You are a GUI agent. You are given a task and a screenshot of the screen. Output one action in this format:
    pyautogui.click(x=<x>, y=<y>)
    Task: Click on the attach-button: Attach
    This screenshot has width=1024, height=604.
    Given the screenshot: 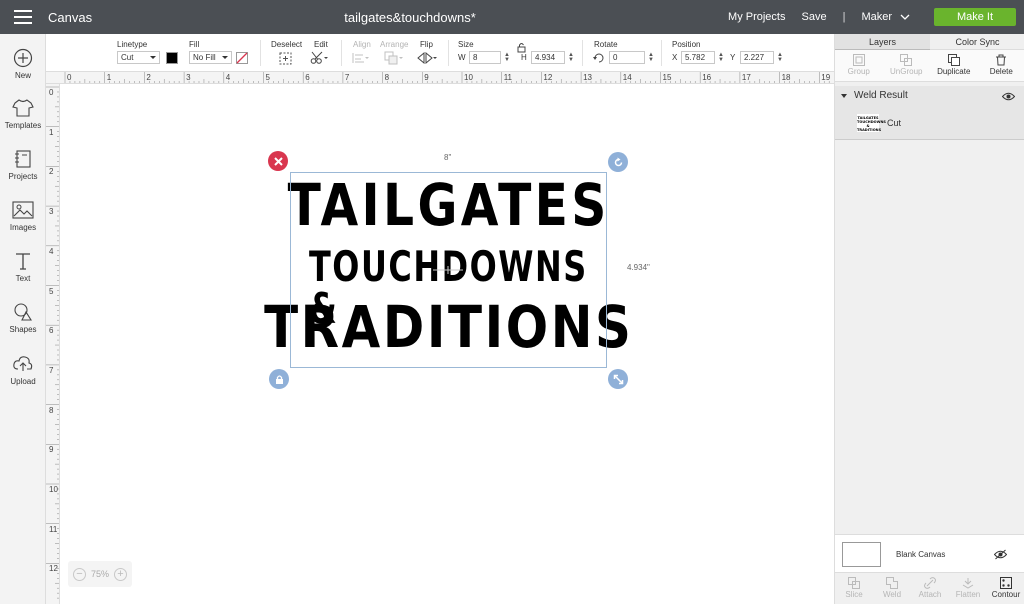 What is the action you would take?
    pyautogui.click(x=930, y=588)
    